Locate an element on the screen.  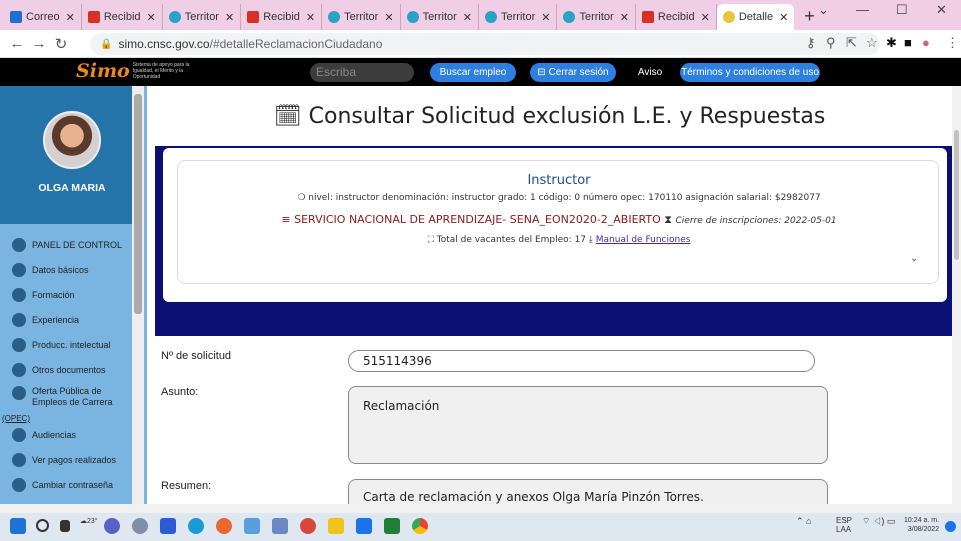
lang-code: ESP is located at coordinates (844, 520).